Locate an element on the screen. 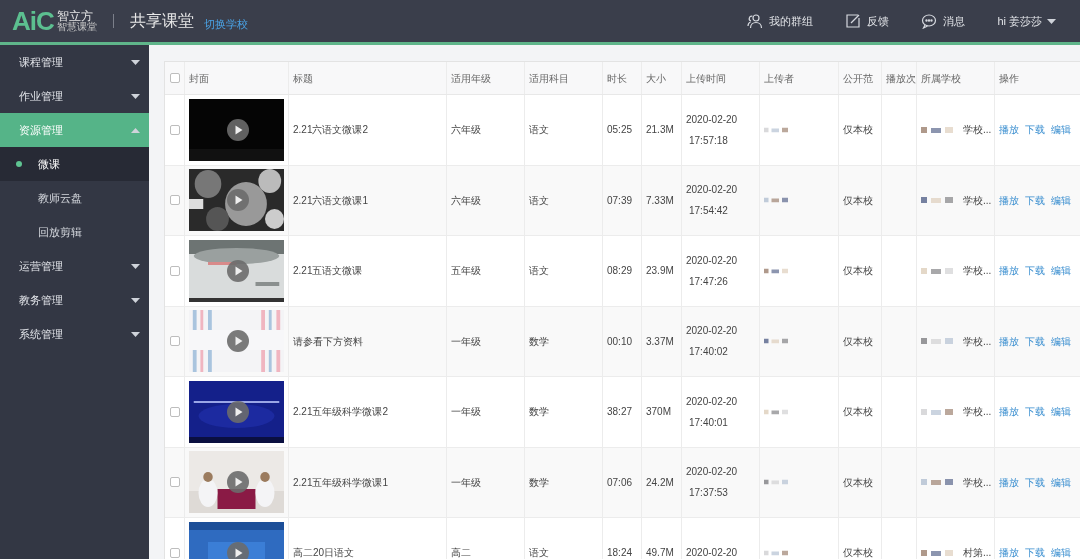 The width and height of the screenshot is (1080, 559). logo-name: 智立方 is located at coordinates (74, 16).